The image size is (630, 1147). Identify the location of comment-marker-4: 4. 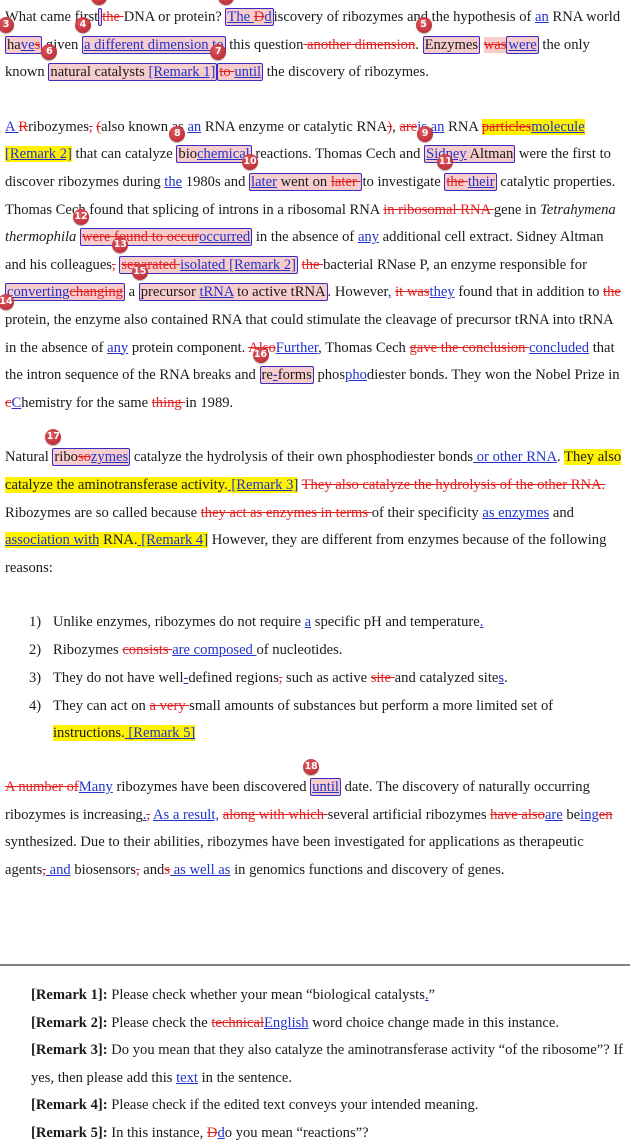
(83, 25).